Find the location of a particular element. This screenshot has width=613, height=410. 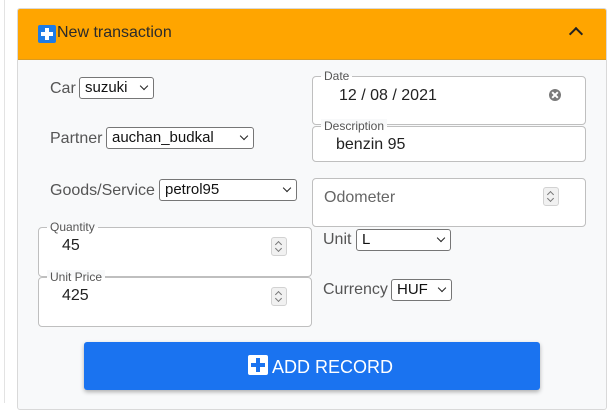

quantity-stepper is located at coordinates (279, 246).